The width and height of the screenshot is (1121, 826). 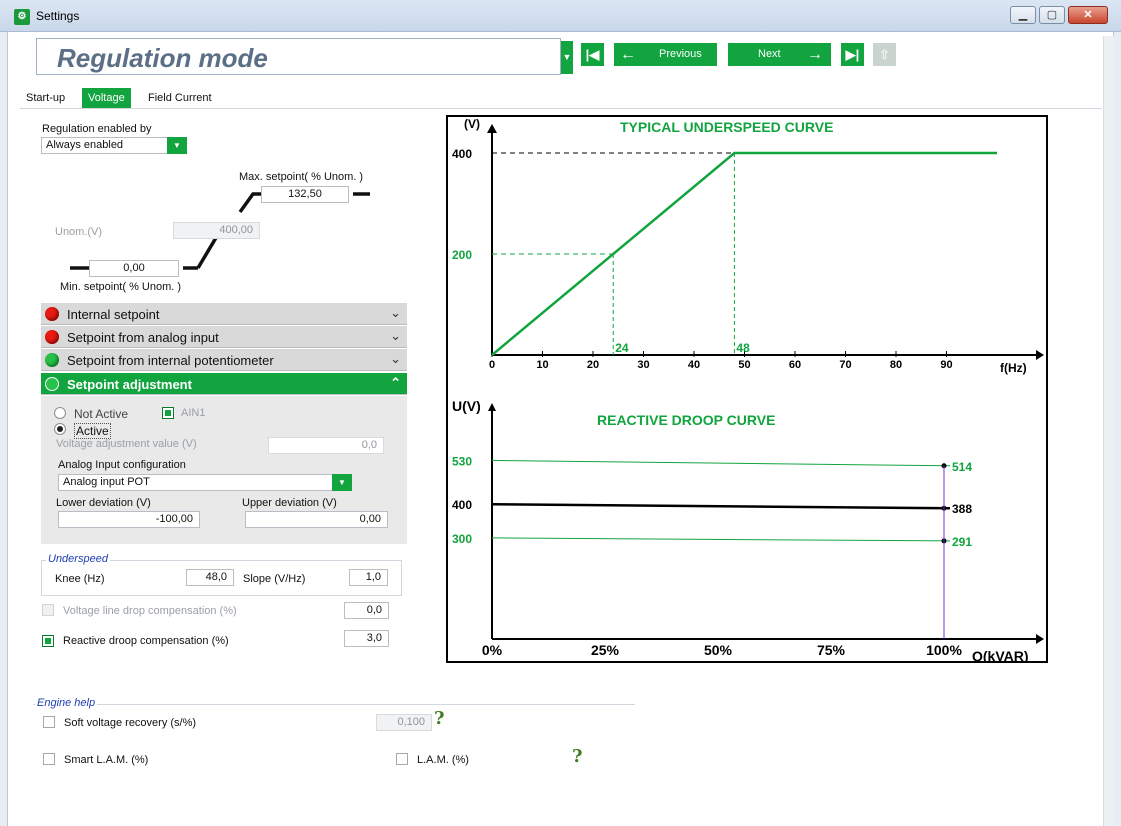 I want to click on lam-checkbox, so click(x=402, y=759).